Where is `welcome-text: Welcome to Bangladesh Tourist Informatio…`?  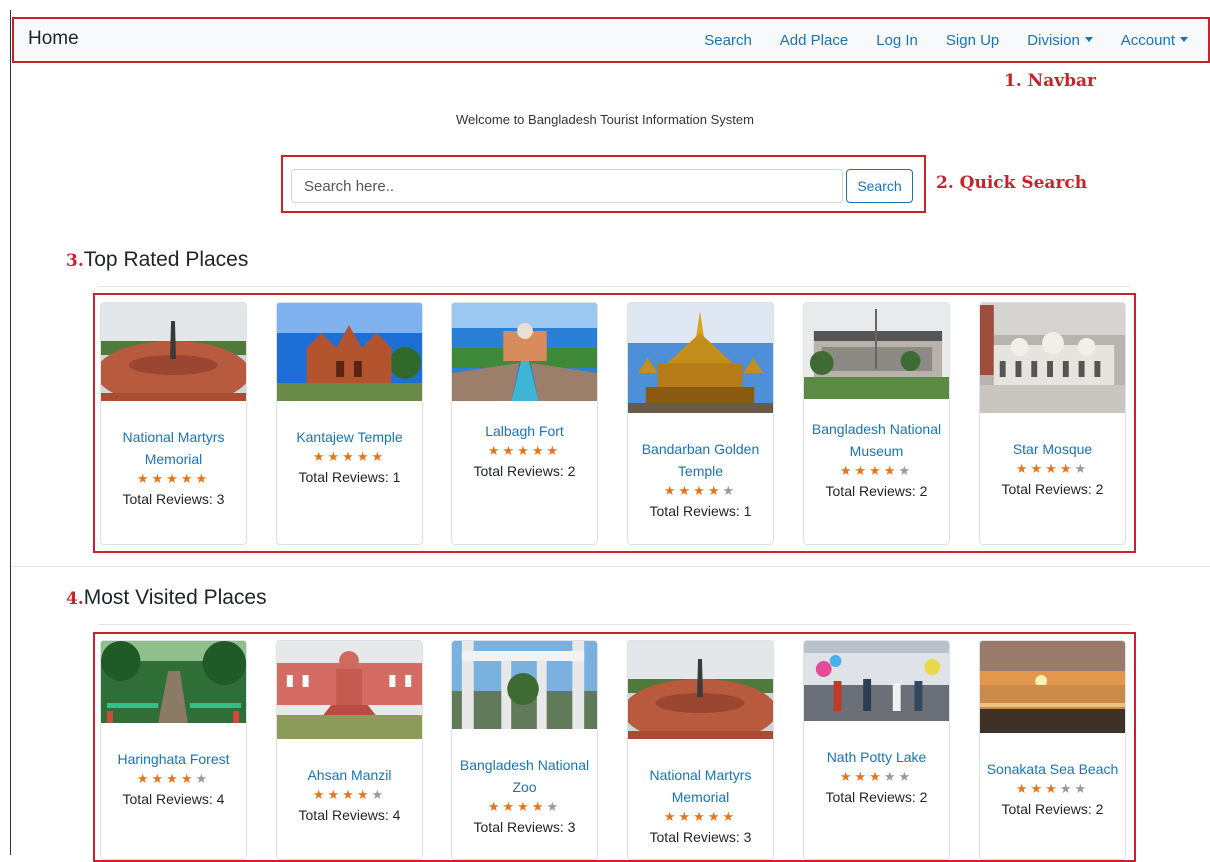
welcome-text: Welcome to Bangladesh Tourist Informatio… is located at coordinates (605, 119).